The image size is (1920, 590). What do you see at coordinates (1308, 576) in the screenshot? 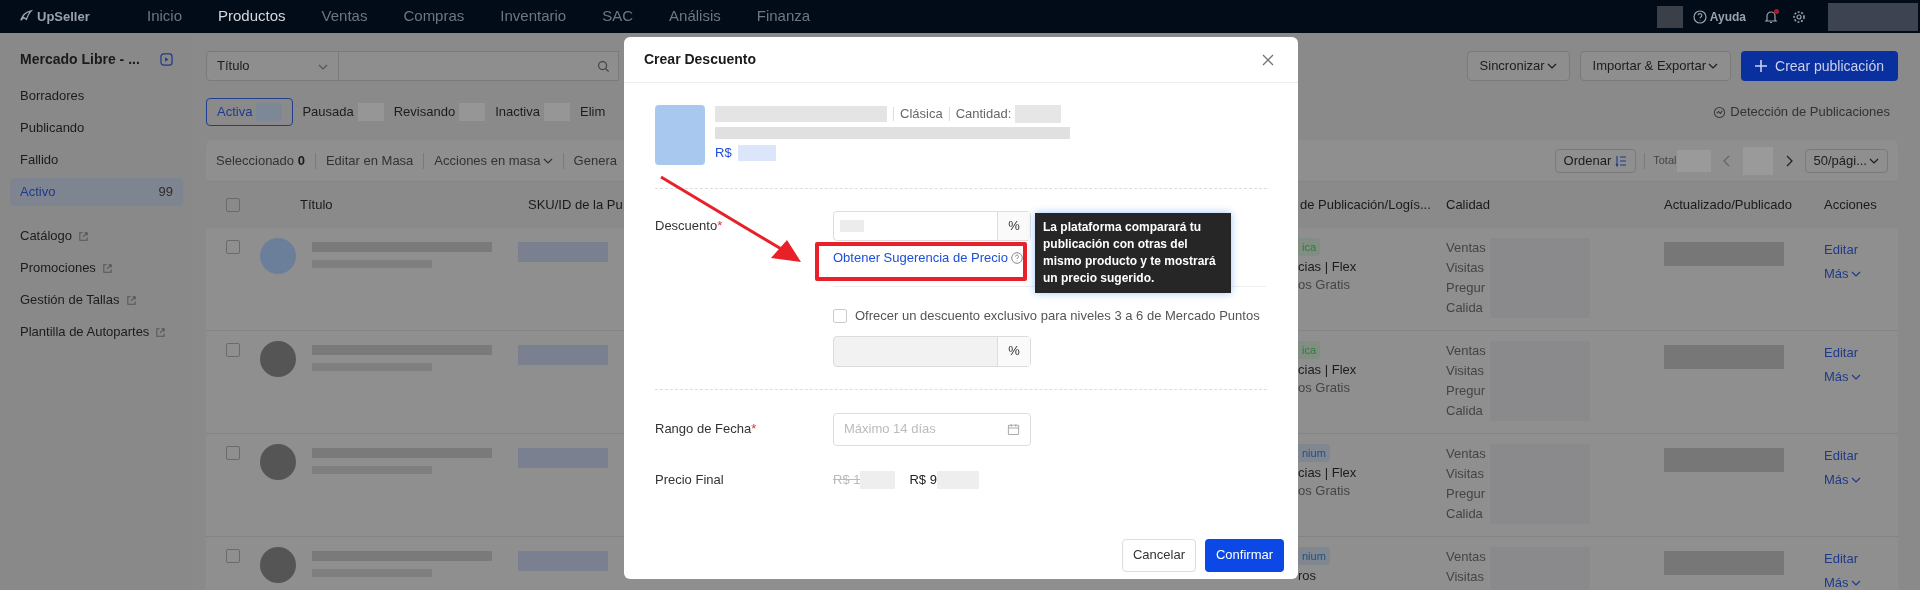
I see `shipping-text: ros` at bounding box center [1308, 576].